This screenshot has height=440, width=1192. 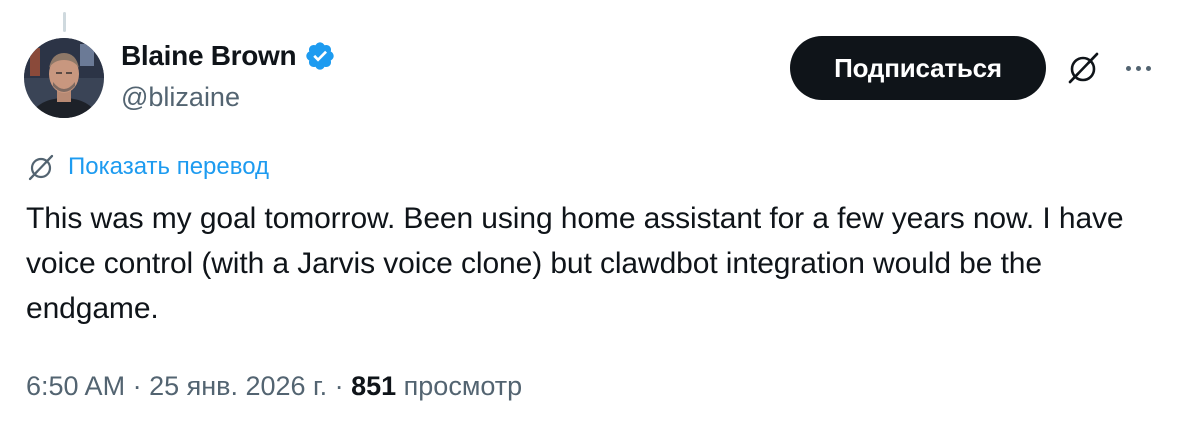 I want to click on author-handle: @blizaine, so click(x=180, y=97).